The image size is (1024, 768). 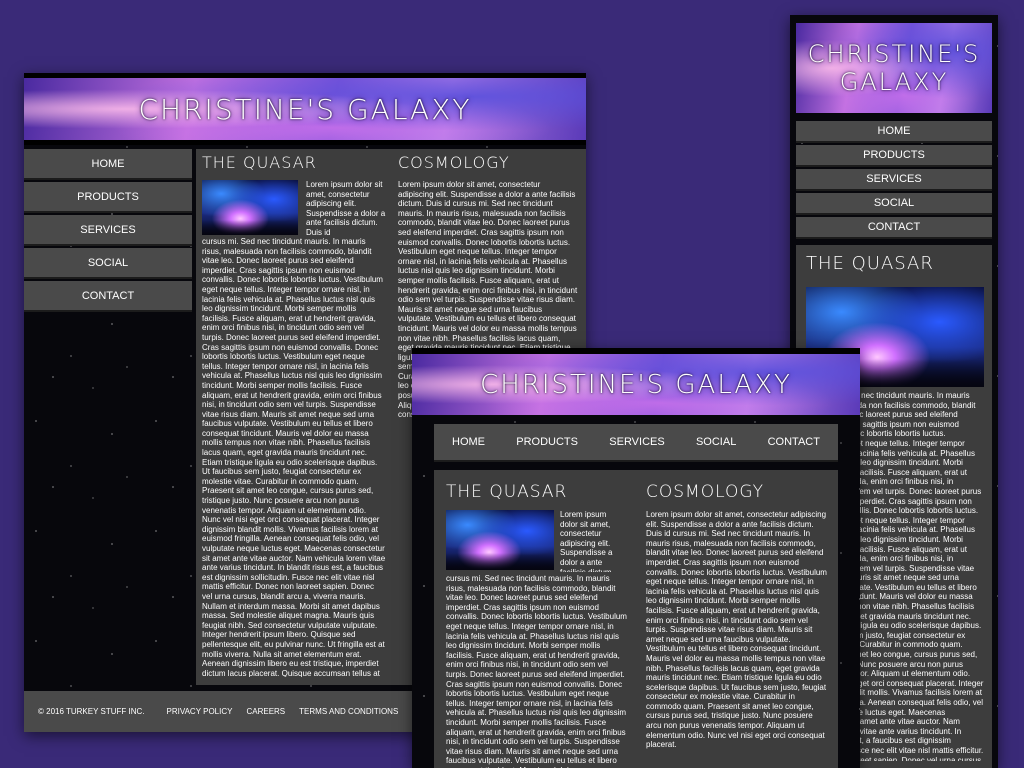 What do you see at coordinates (894, 180) in the screenshot?
I see `mobile-nav-services: SERVICES` at bounding box center [894, 180].